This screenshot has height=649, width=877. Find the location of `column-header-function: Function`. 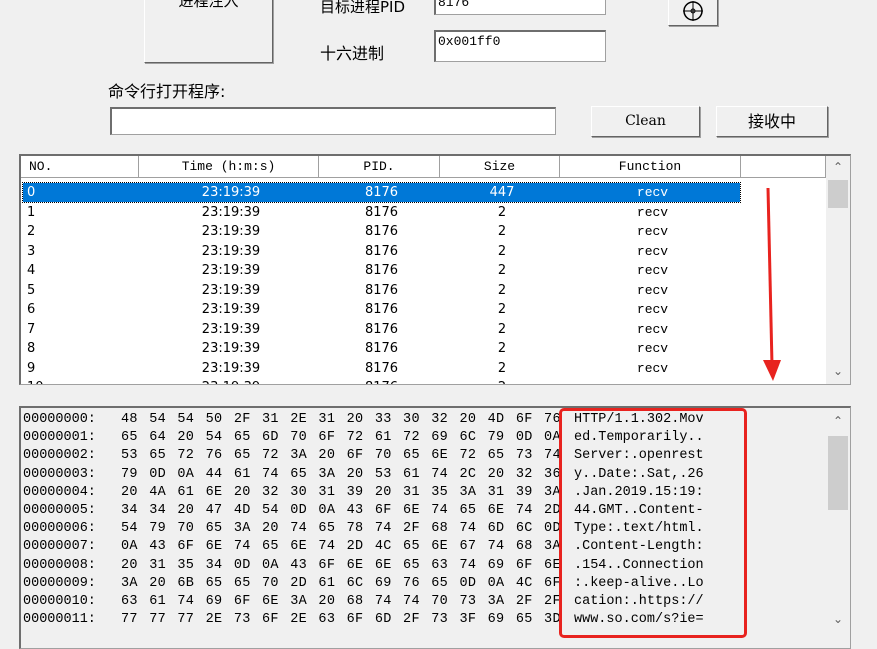

column-header-function: Function is located at coordinates (650, 167).